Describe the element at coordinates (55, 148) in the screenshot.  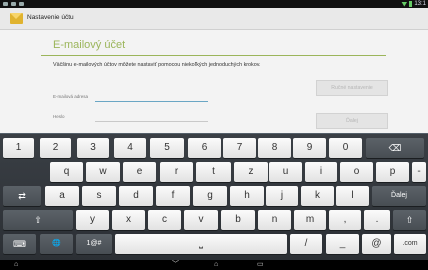
I see `key: 2` at that location.